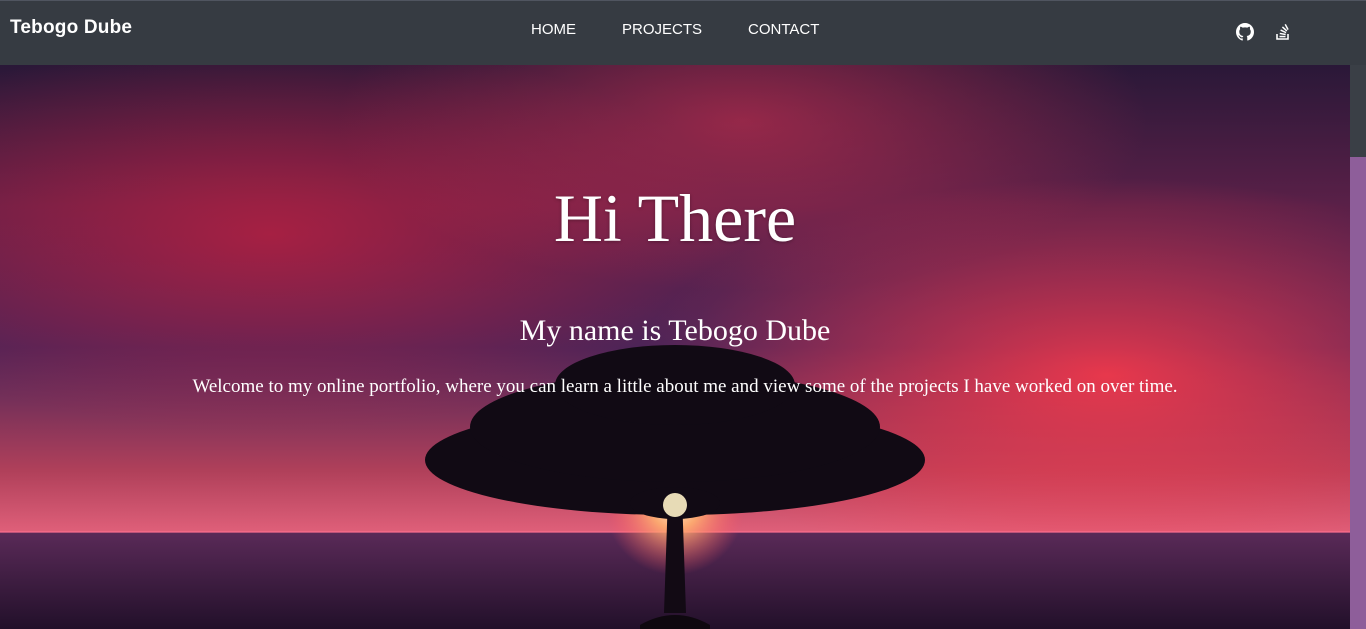 The image size is (1366, 629). Describe the element at coordinates (1358, 111) in the screenshot. I see `scrollbar-thumb` at that location.